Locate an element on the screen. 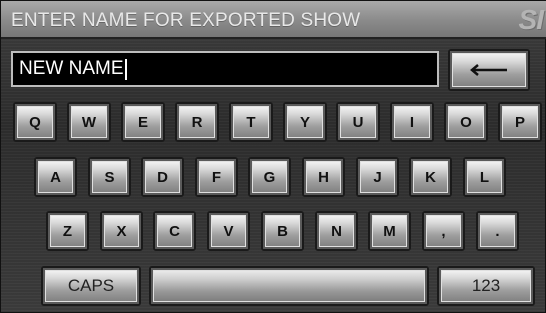 Image resolution: width=546 pixels, height=313 pixels. key-u: U is located at coordinates (358, 122).